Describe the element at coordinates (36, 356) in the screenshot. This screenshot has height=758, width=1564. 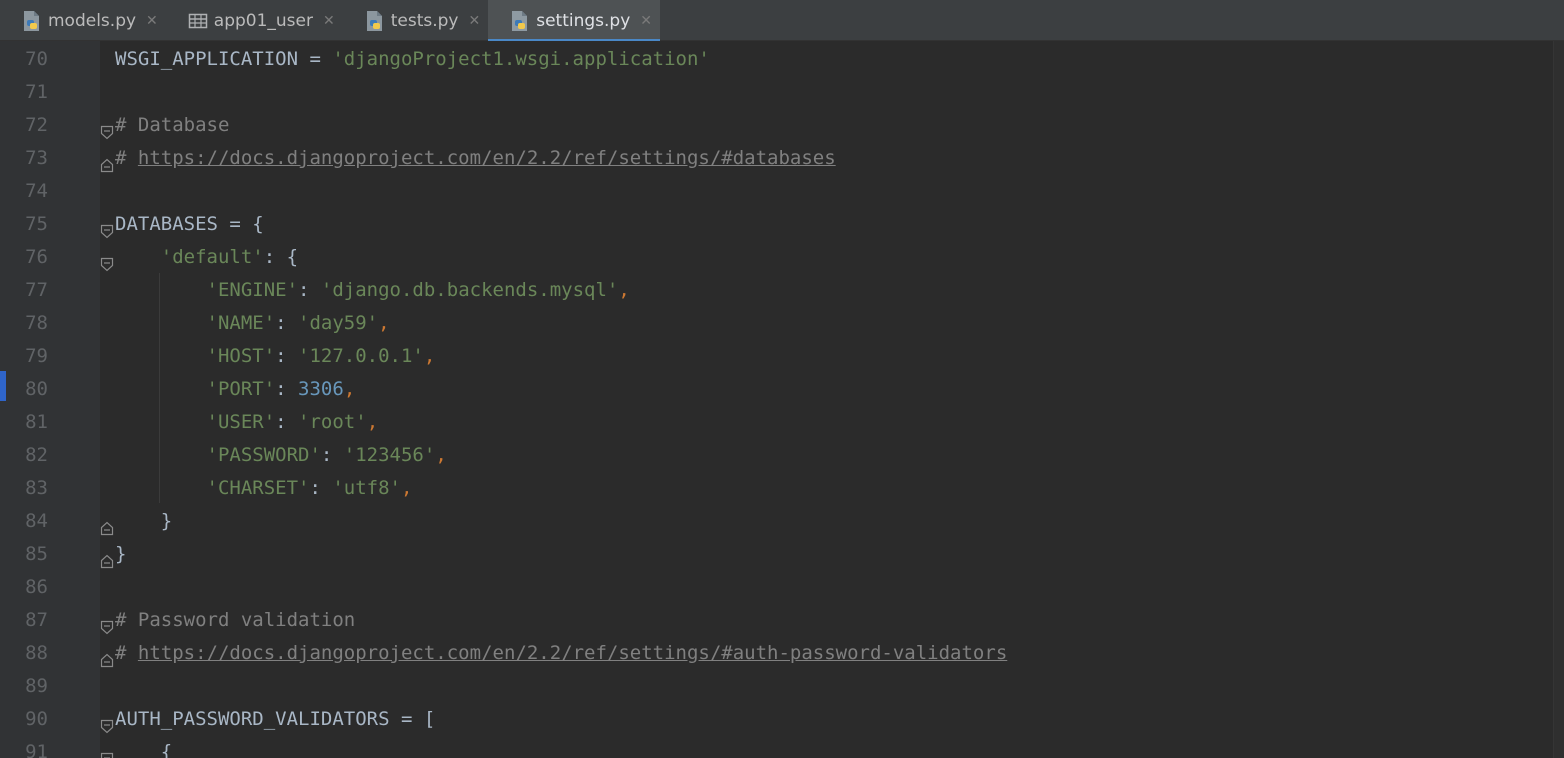
I see `line-number: 79` at that location.